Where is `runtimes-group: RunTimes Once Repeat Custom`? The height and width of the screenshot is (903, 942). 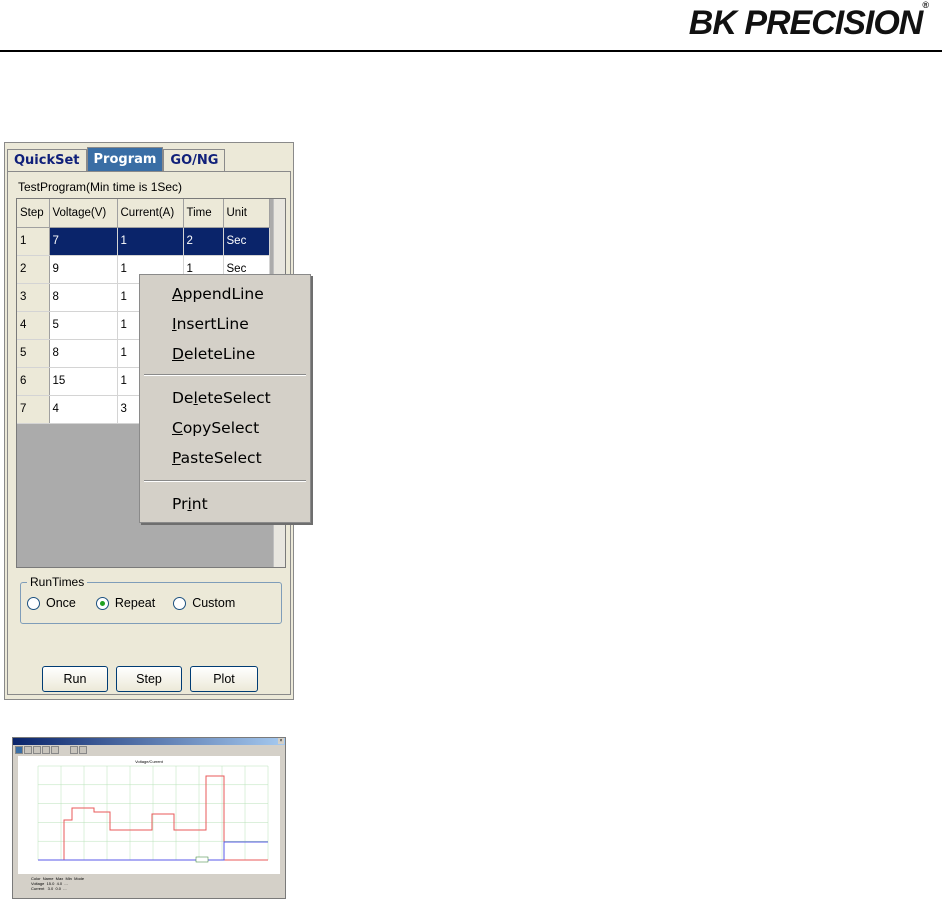 runtimes-group: RunTimes Once Repeat Custom is located at coordinates (151, 599).